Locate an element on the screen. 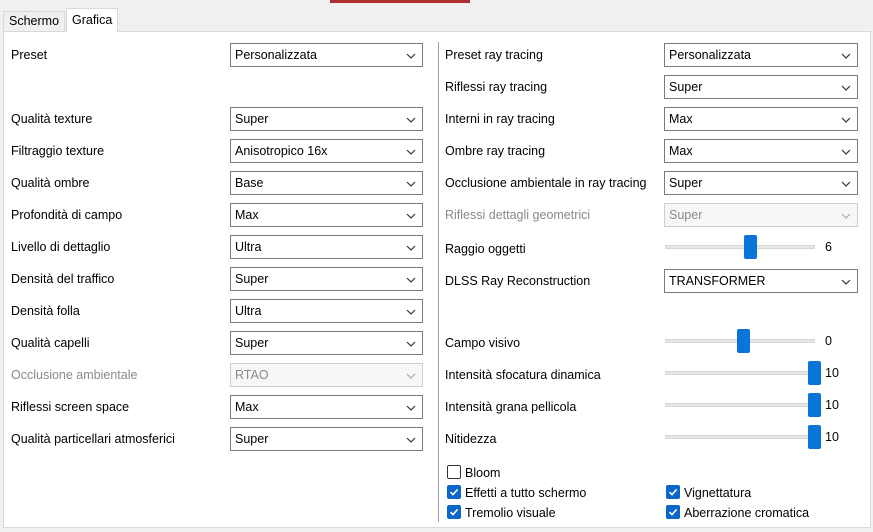 The width and height of the screenshot is (873, 532). texture-quality-label: Qualità texture is located at coordinates (52, 119).